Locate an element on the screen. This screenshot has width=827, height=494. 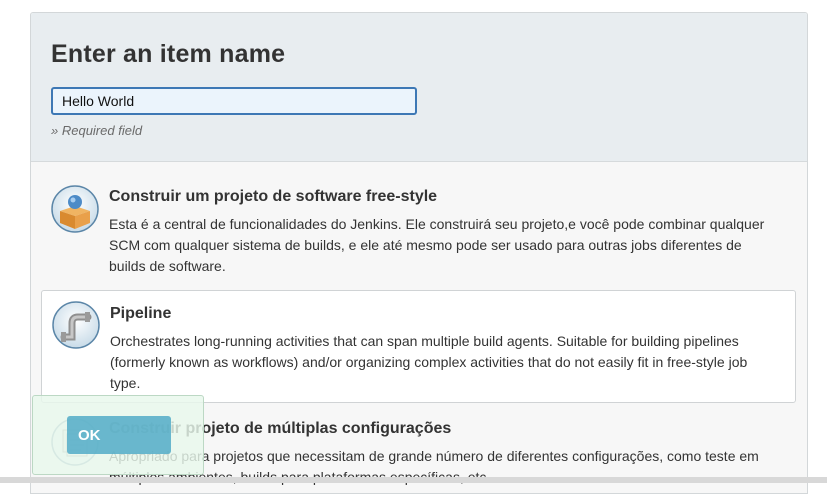
item-name-input is located at coordinates (234, 101).